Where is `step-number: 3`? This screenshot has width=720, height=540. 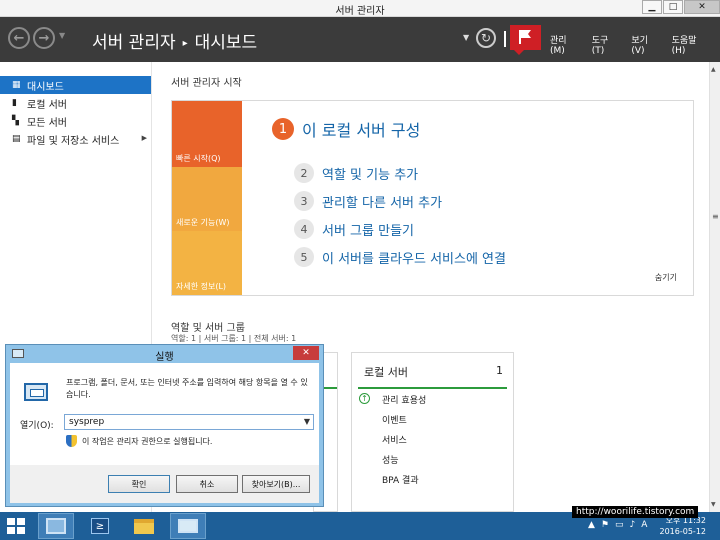 step-number: 3 is located at coordinates (304, 201).